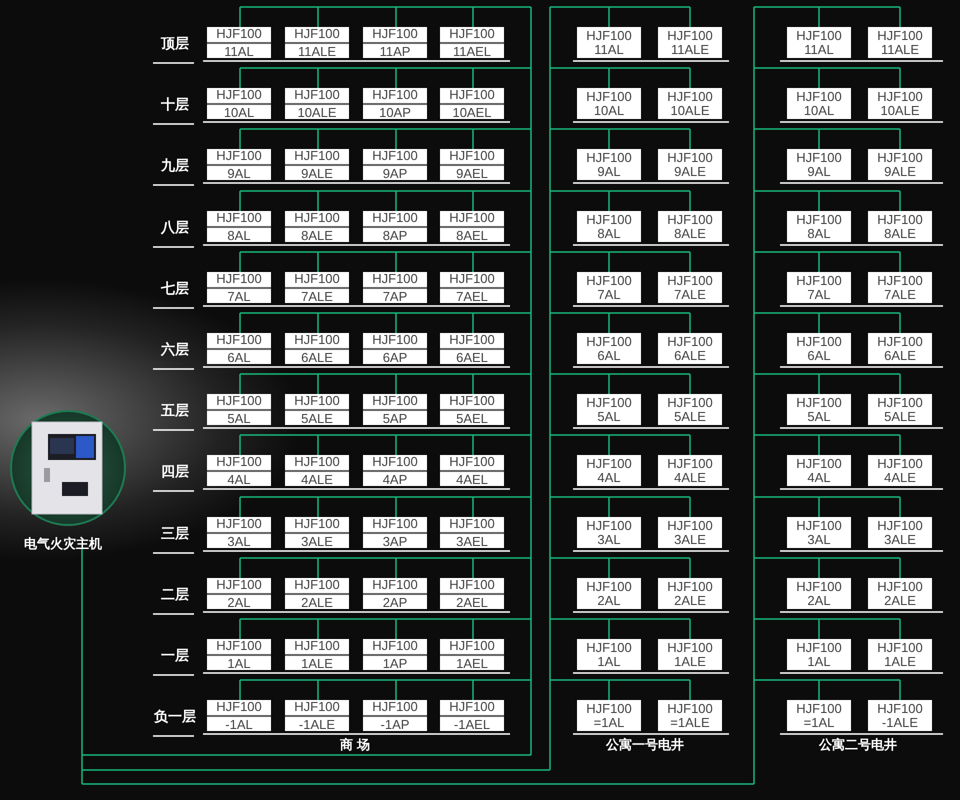  What do you see at coordinates (63, 544) in the screenshot?
I see `host-label: 电气火灾主机` at bounding box center [63, 544].